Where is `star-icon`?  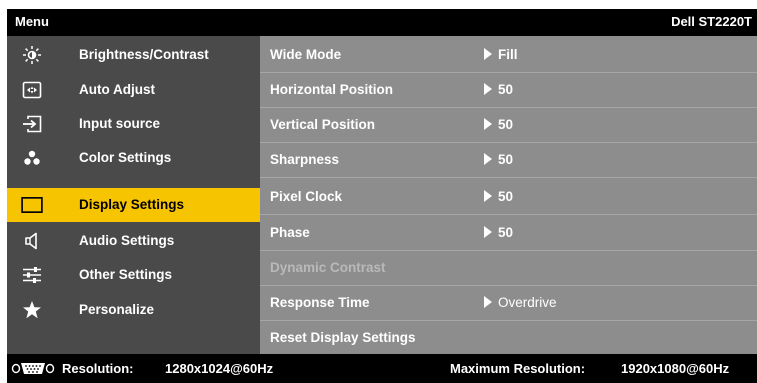 star-icon is located at coordinates (32, 310).